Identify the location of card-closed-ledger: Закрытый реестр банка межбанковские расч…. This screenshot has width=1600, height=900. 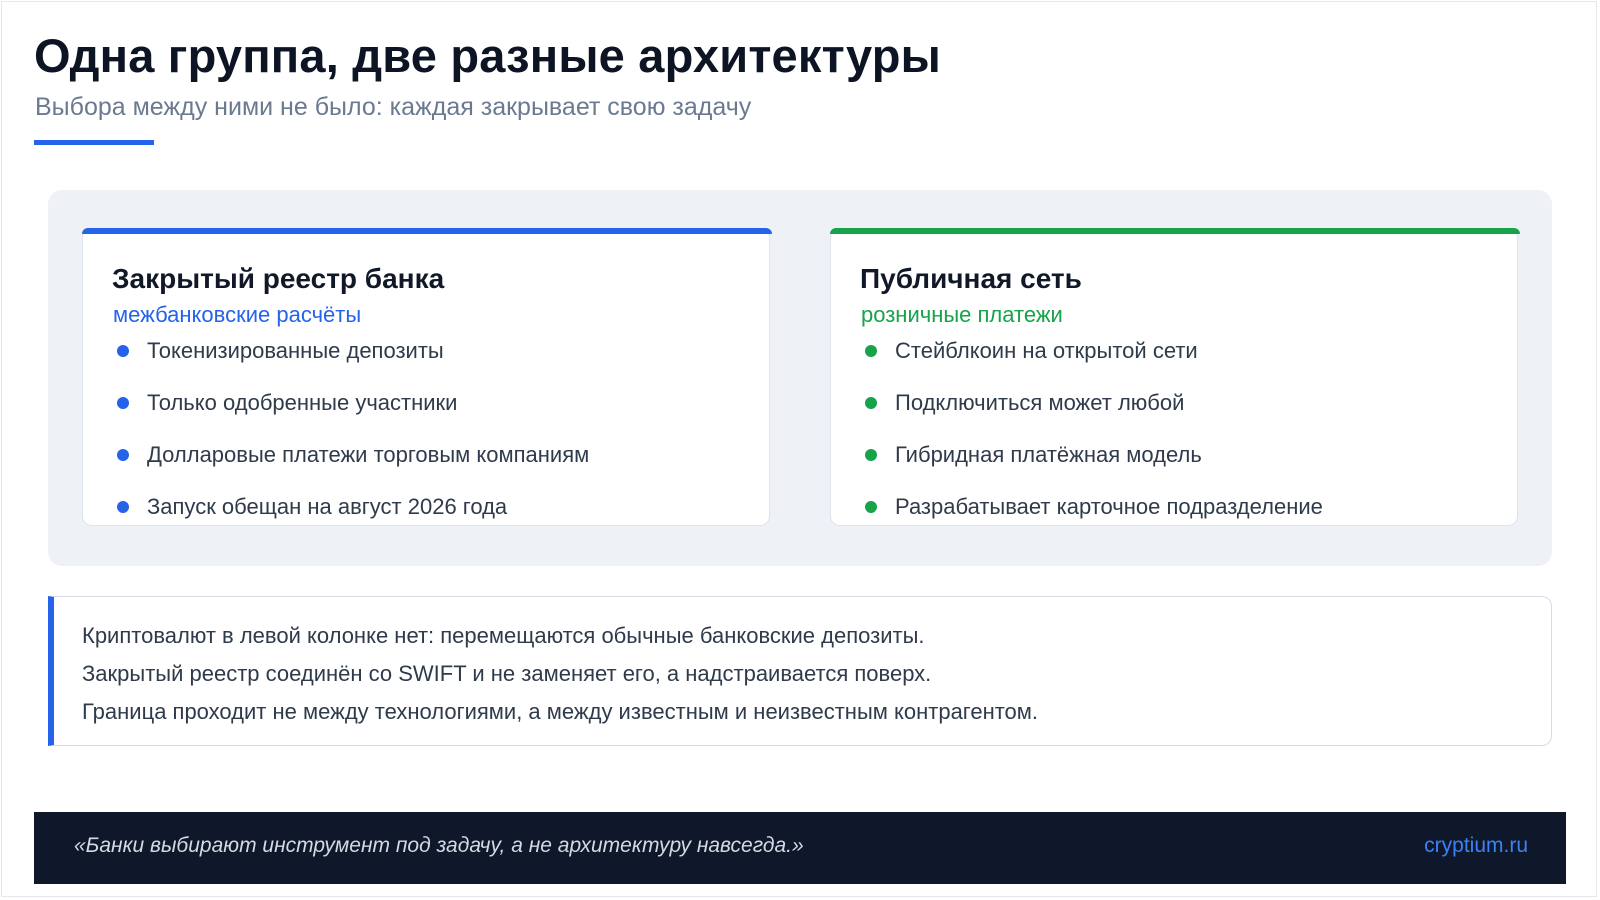
(427, 377).